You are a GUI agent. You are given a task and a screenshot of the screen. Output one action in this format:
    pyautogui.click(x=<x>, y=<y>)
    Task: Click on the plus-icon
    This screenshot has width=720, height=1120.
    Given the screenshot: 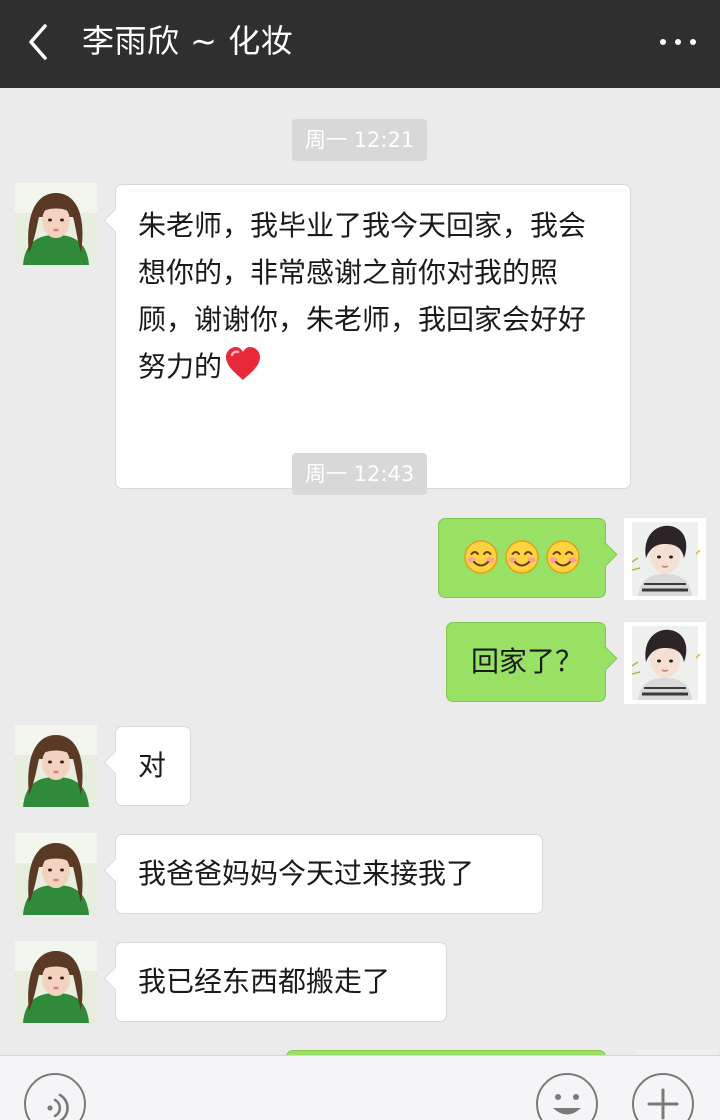 What is the action you would take?
    pyautogui.click(x=663, y=1096)
    